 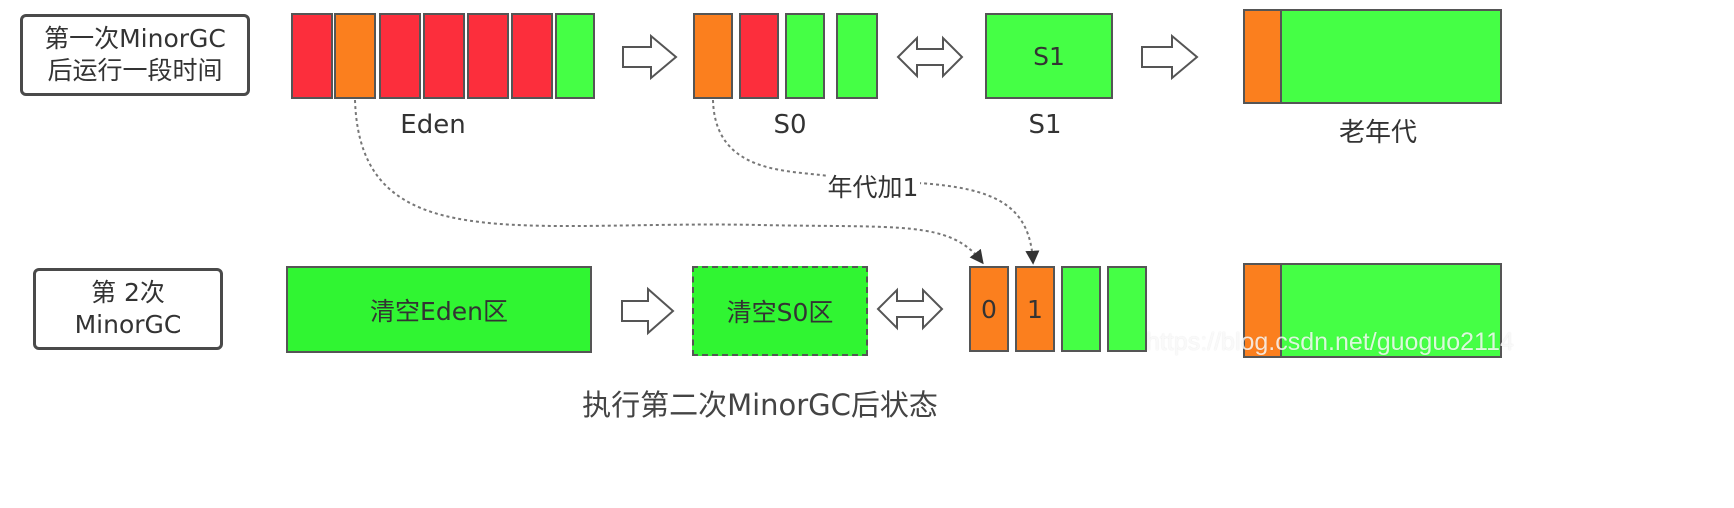 I want to click on s0-to-s1-connector, so click(x=770, y=138).